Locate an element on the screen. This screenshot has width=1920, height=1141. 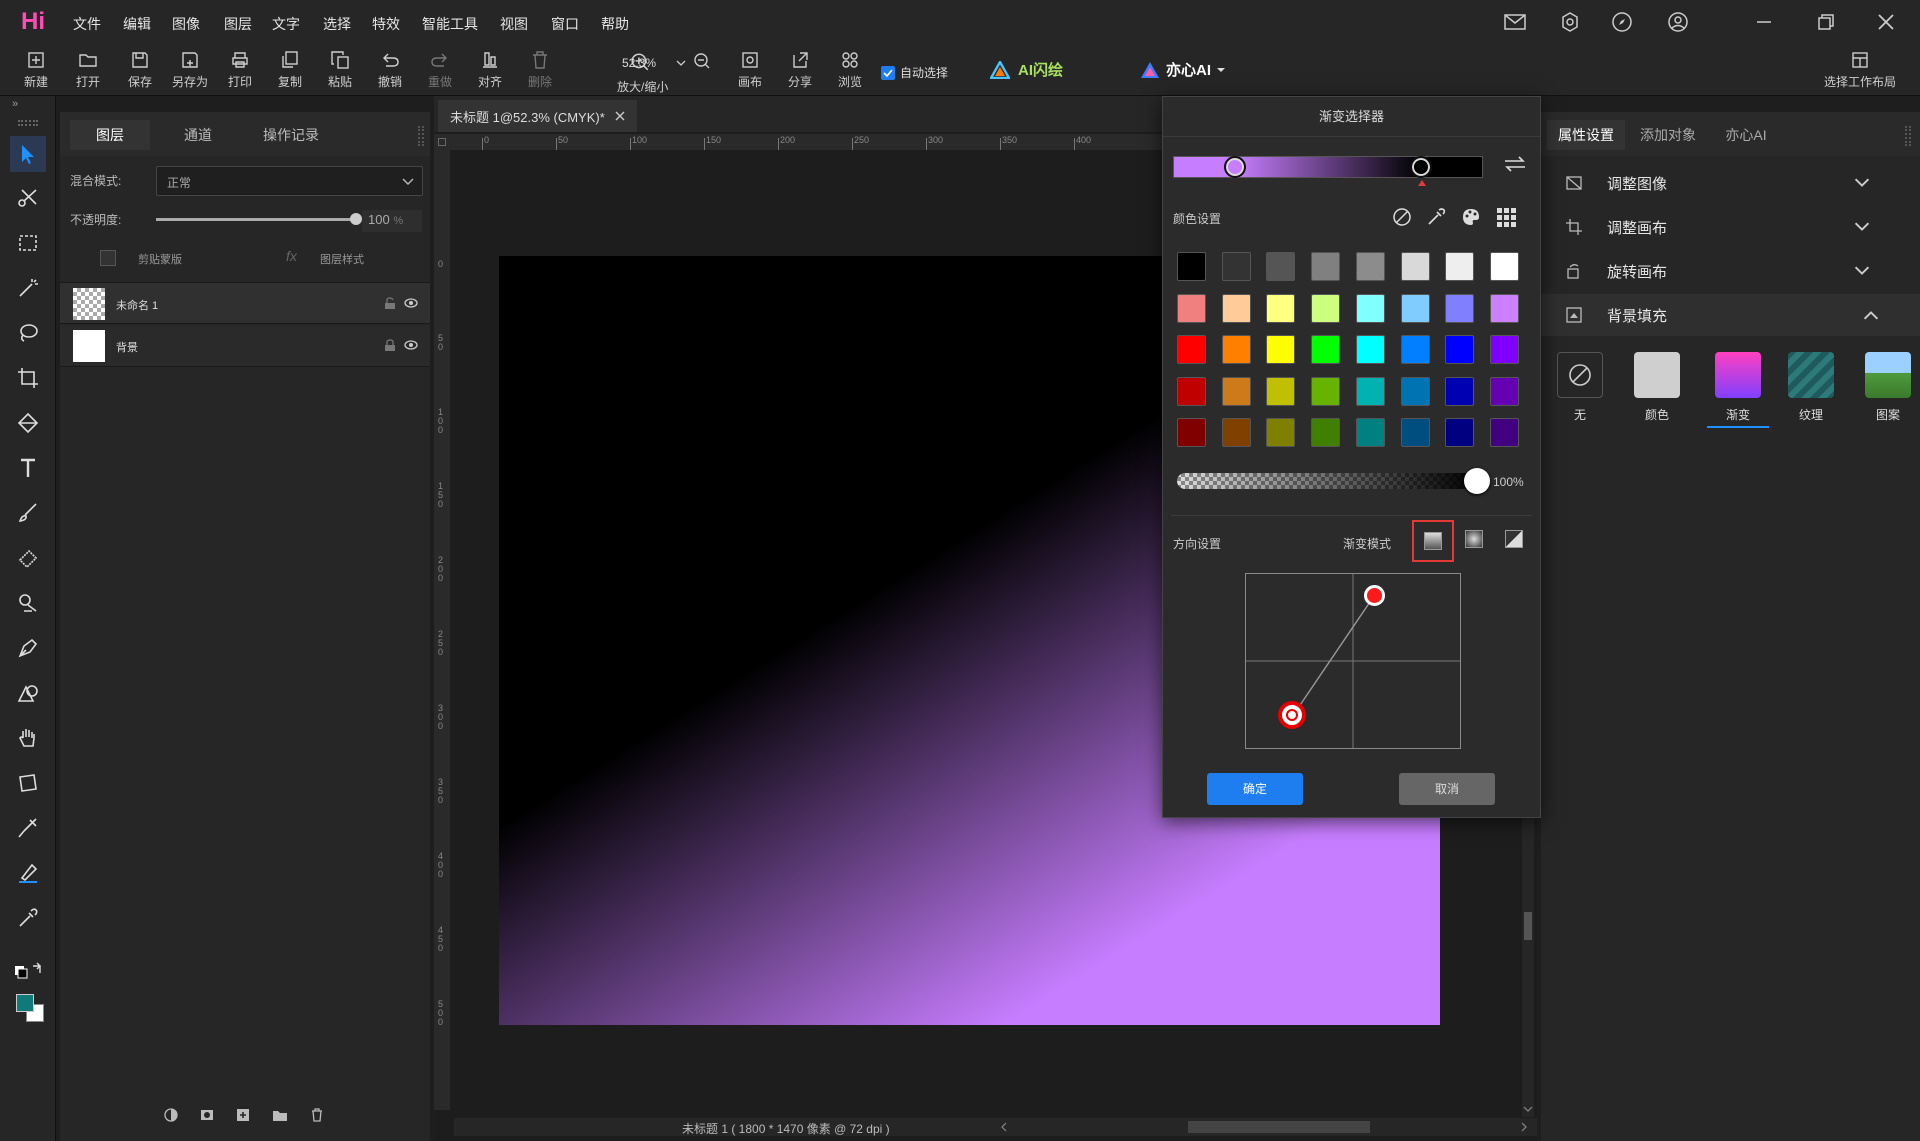
swap-colors-icon is located at coordinates (29, 972).